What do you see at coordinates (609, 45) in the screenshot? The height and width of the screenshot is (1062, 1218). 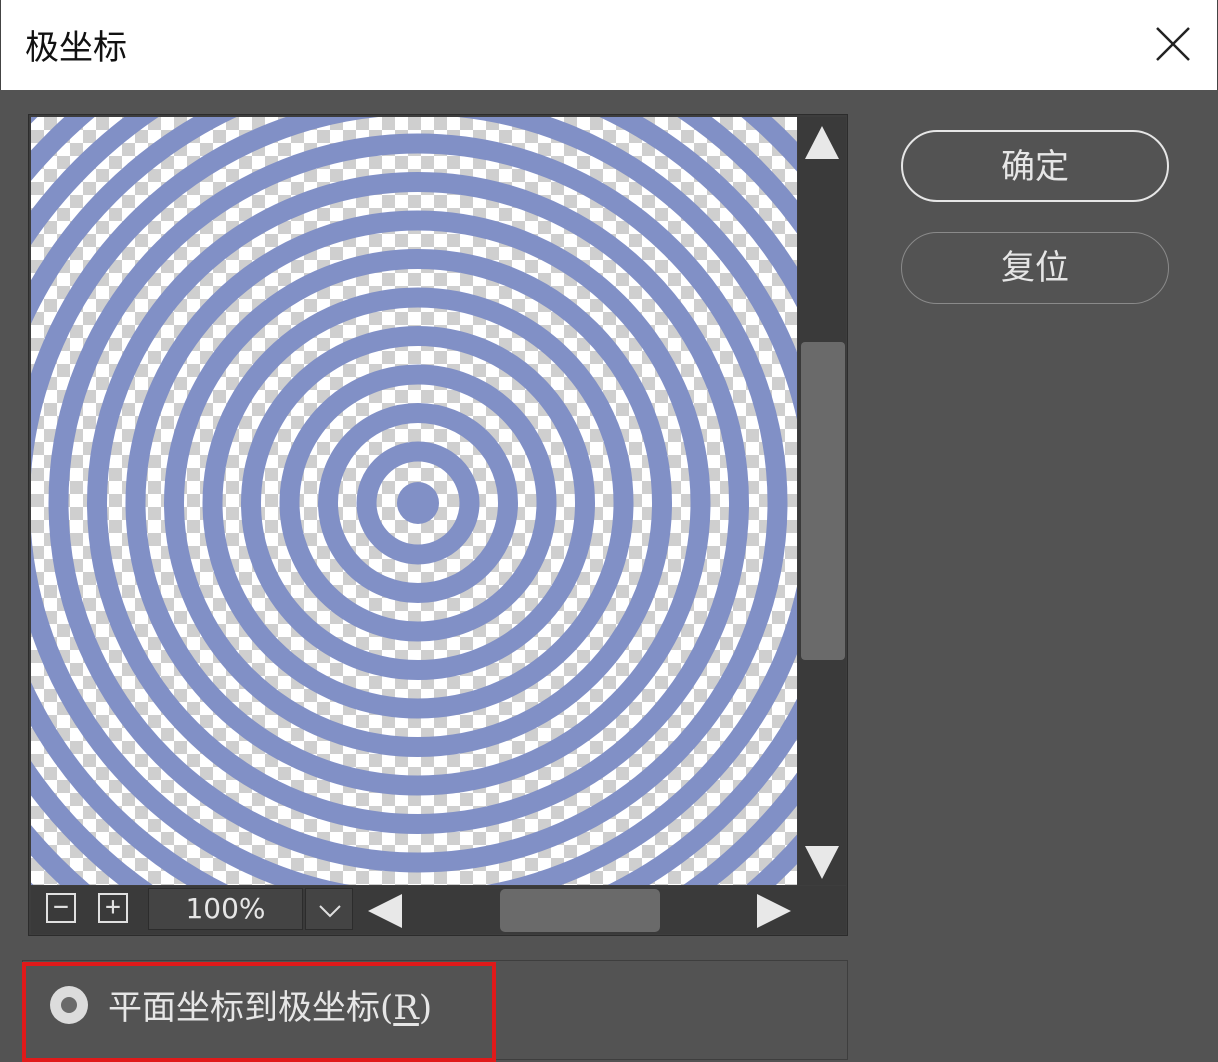 I see `dialog-titlebar: 极坐标` at bounding box center [609, 45].